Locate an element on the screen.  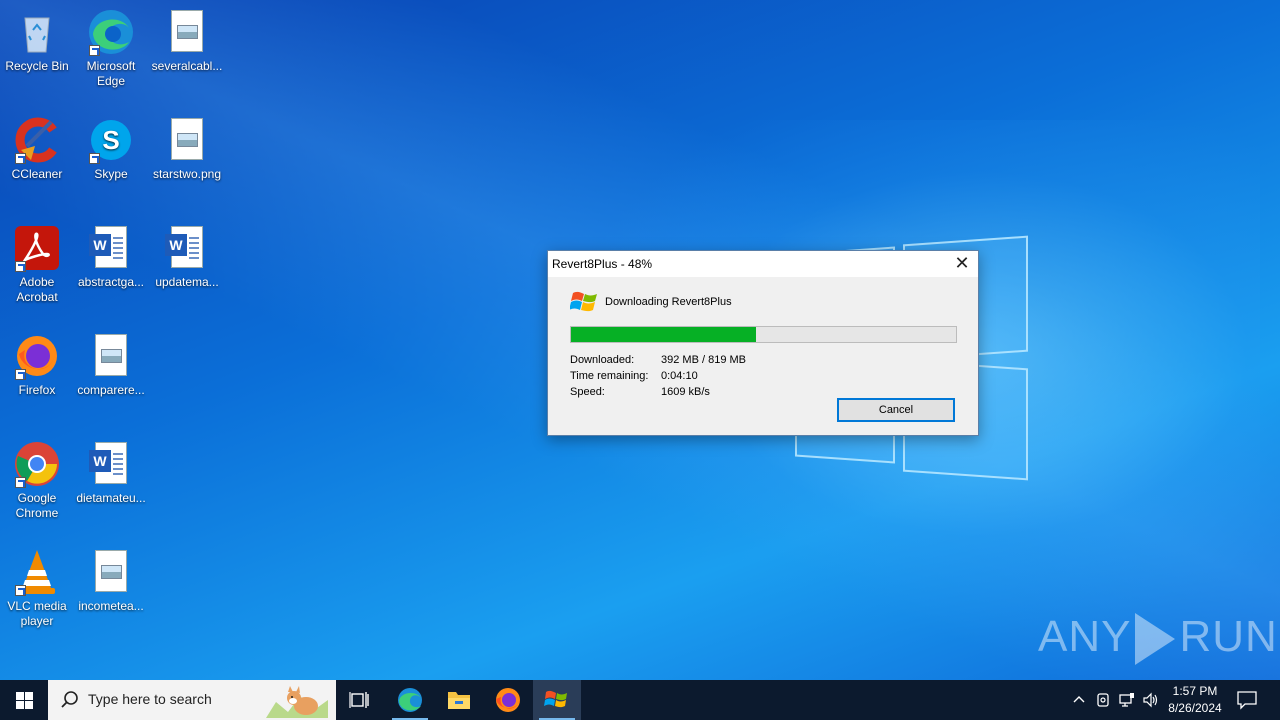
svg-text: S is located at coordinates (110, 140).